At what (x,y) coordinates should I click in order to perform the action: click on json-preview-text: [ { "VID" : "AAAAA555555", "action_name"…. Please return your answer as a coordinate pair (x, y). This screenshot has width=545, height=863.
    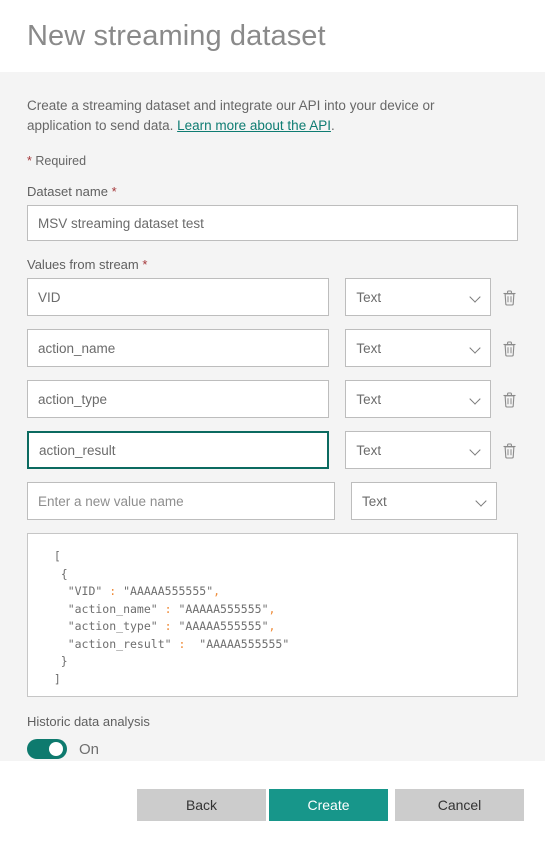
    Looking at the image, I should click on (165, 617).